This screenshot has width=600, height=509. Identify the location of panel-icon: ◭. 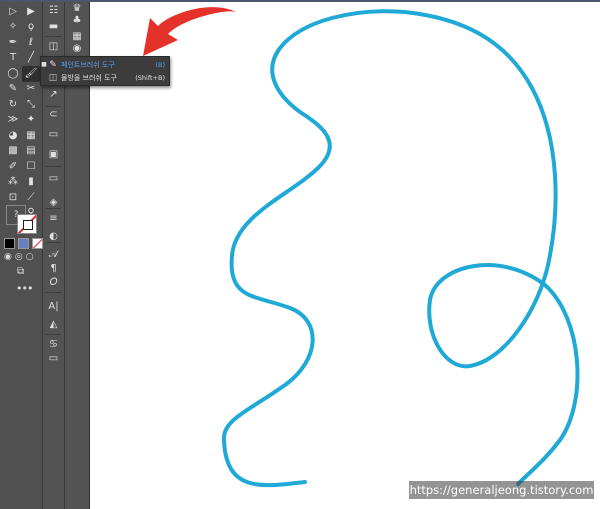
(53, 325).